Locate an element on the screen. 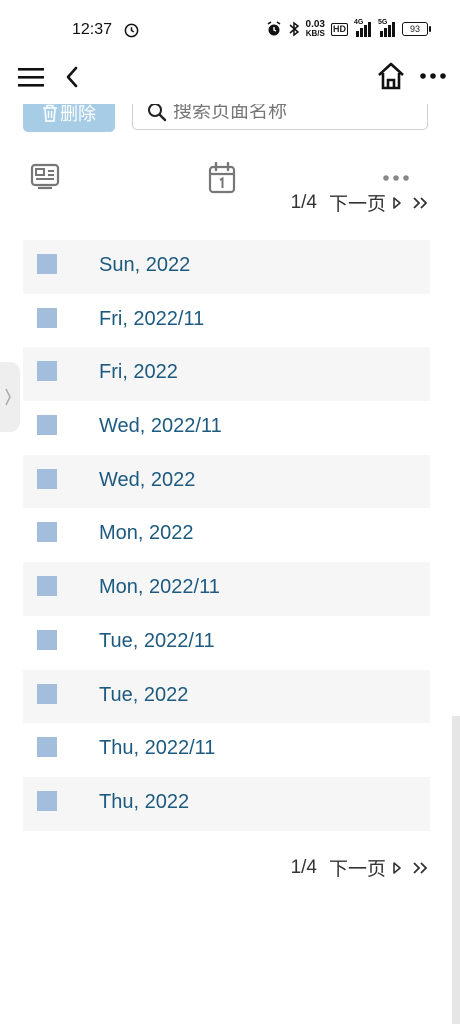 This screenshot has width=460, height=1024. list-item: Wed, 2022 is located at coordinates (226, 481).